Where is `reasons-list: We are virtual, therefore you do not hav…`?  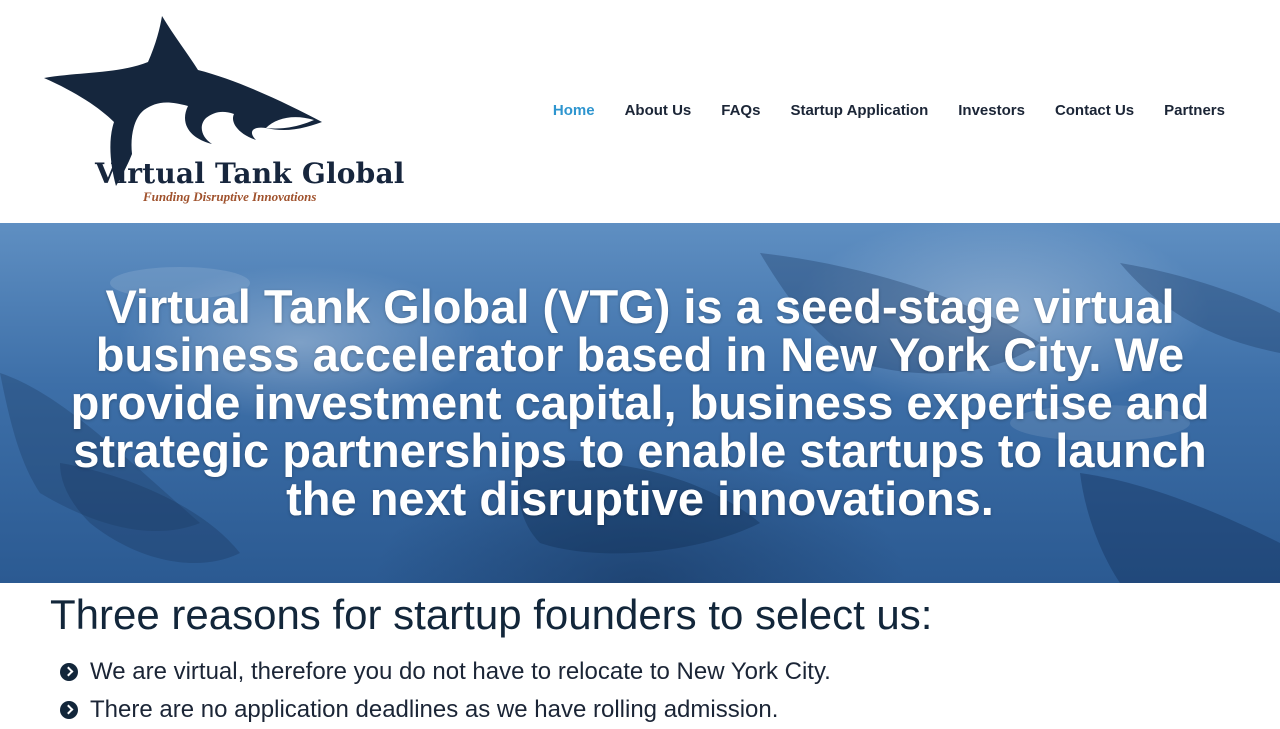 reasons-list: We are virtual, therefore you do not hav… is located at coordinates (645, 691).